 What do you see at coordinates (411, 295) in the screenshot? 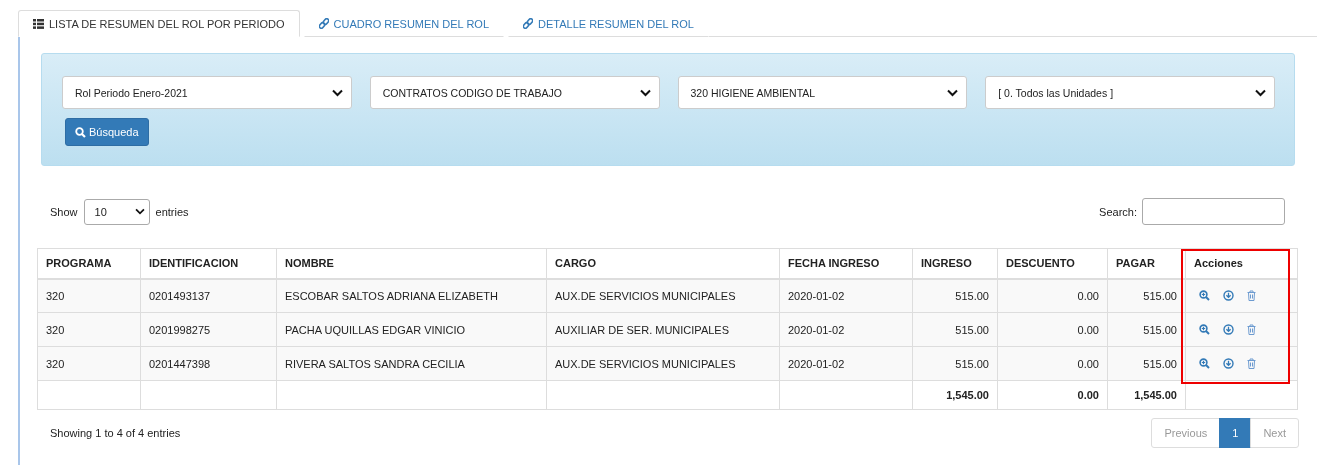
I see `table-cell: ESCOBAR SALTOS ADRIANA ELIZABETH` at bounding box center [411, 295].